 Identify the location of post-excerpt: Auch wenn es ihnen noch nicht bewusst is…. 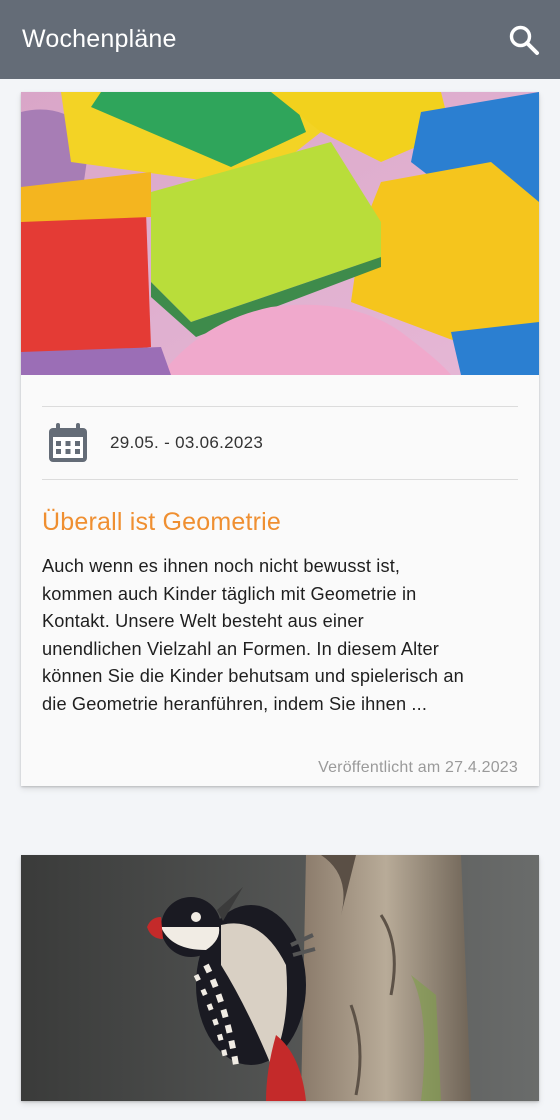
(280, 635).